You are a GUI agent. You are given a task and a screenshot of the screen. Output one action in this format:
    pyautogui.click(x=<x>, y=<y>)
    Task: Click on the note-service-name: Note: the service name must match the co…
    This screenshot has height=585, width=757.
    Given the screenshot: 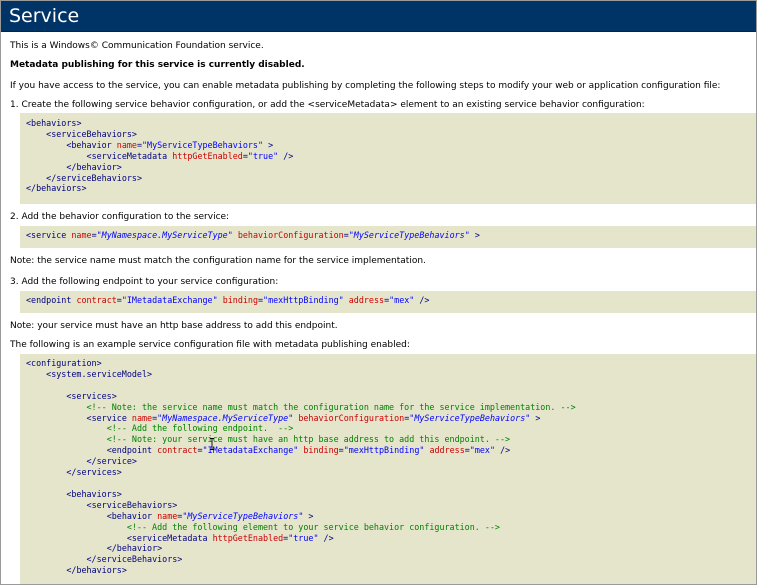 What is the action you would take?
    pyautogui.click(x=218, y=261)
    